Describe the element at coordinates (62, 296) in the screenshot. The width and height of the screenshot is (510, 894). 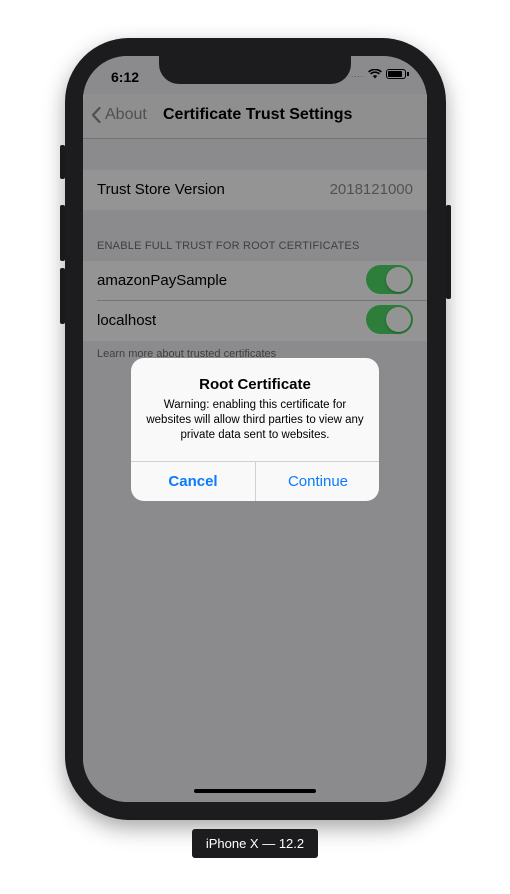
I see `side-button-volume-down` at that location.